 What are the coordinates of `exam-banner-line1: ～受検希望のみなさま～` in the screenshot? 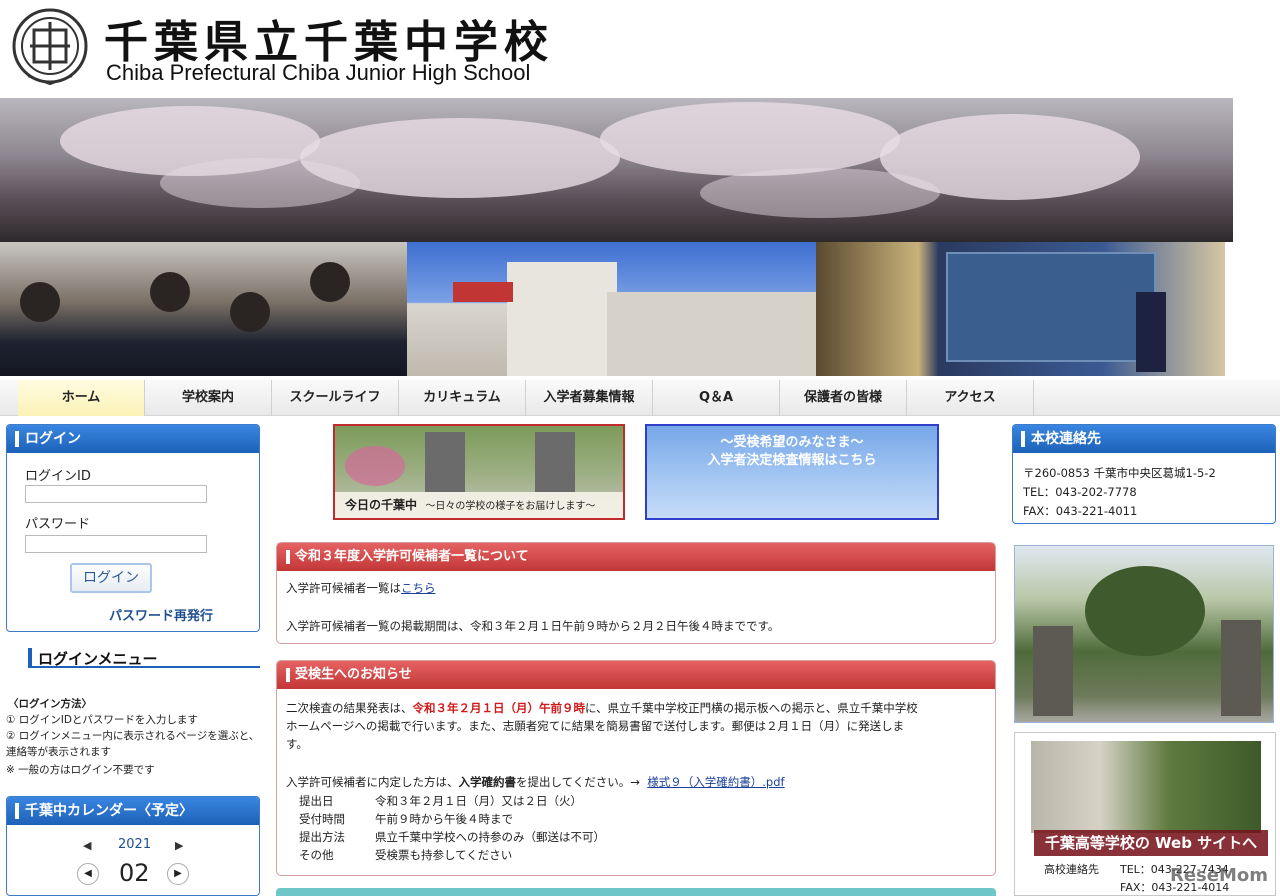 It's located at (792, 442).